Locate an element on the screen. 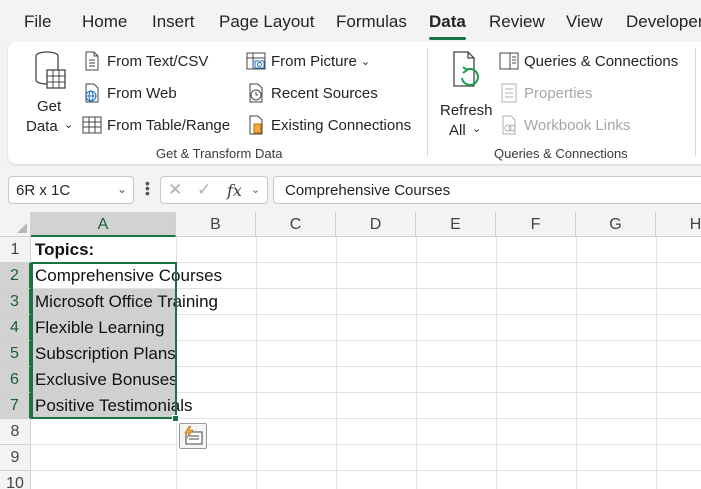 Image resolution: width=701 pixels, height=489 pixels. properties-label: Properties is located at coordinates (558, 93).